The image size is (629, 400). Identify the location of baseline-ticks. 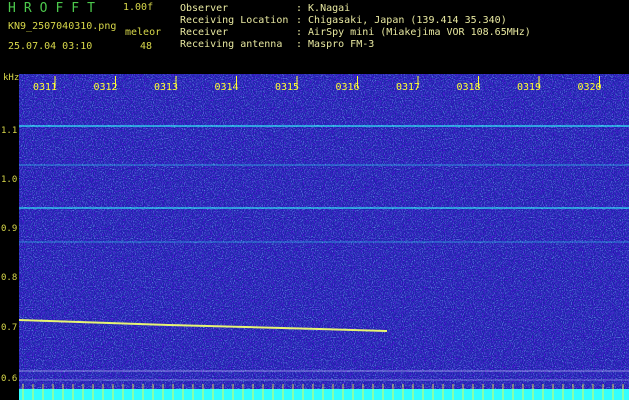
(323, 392).